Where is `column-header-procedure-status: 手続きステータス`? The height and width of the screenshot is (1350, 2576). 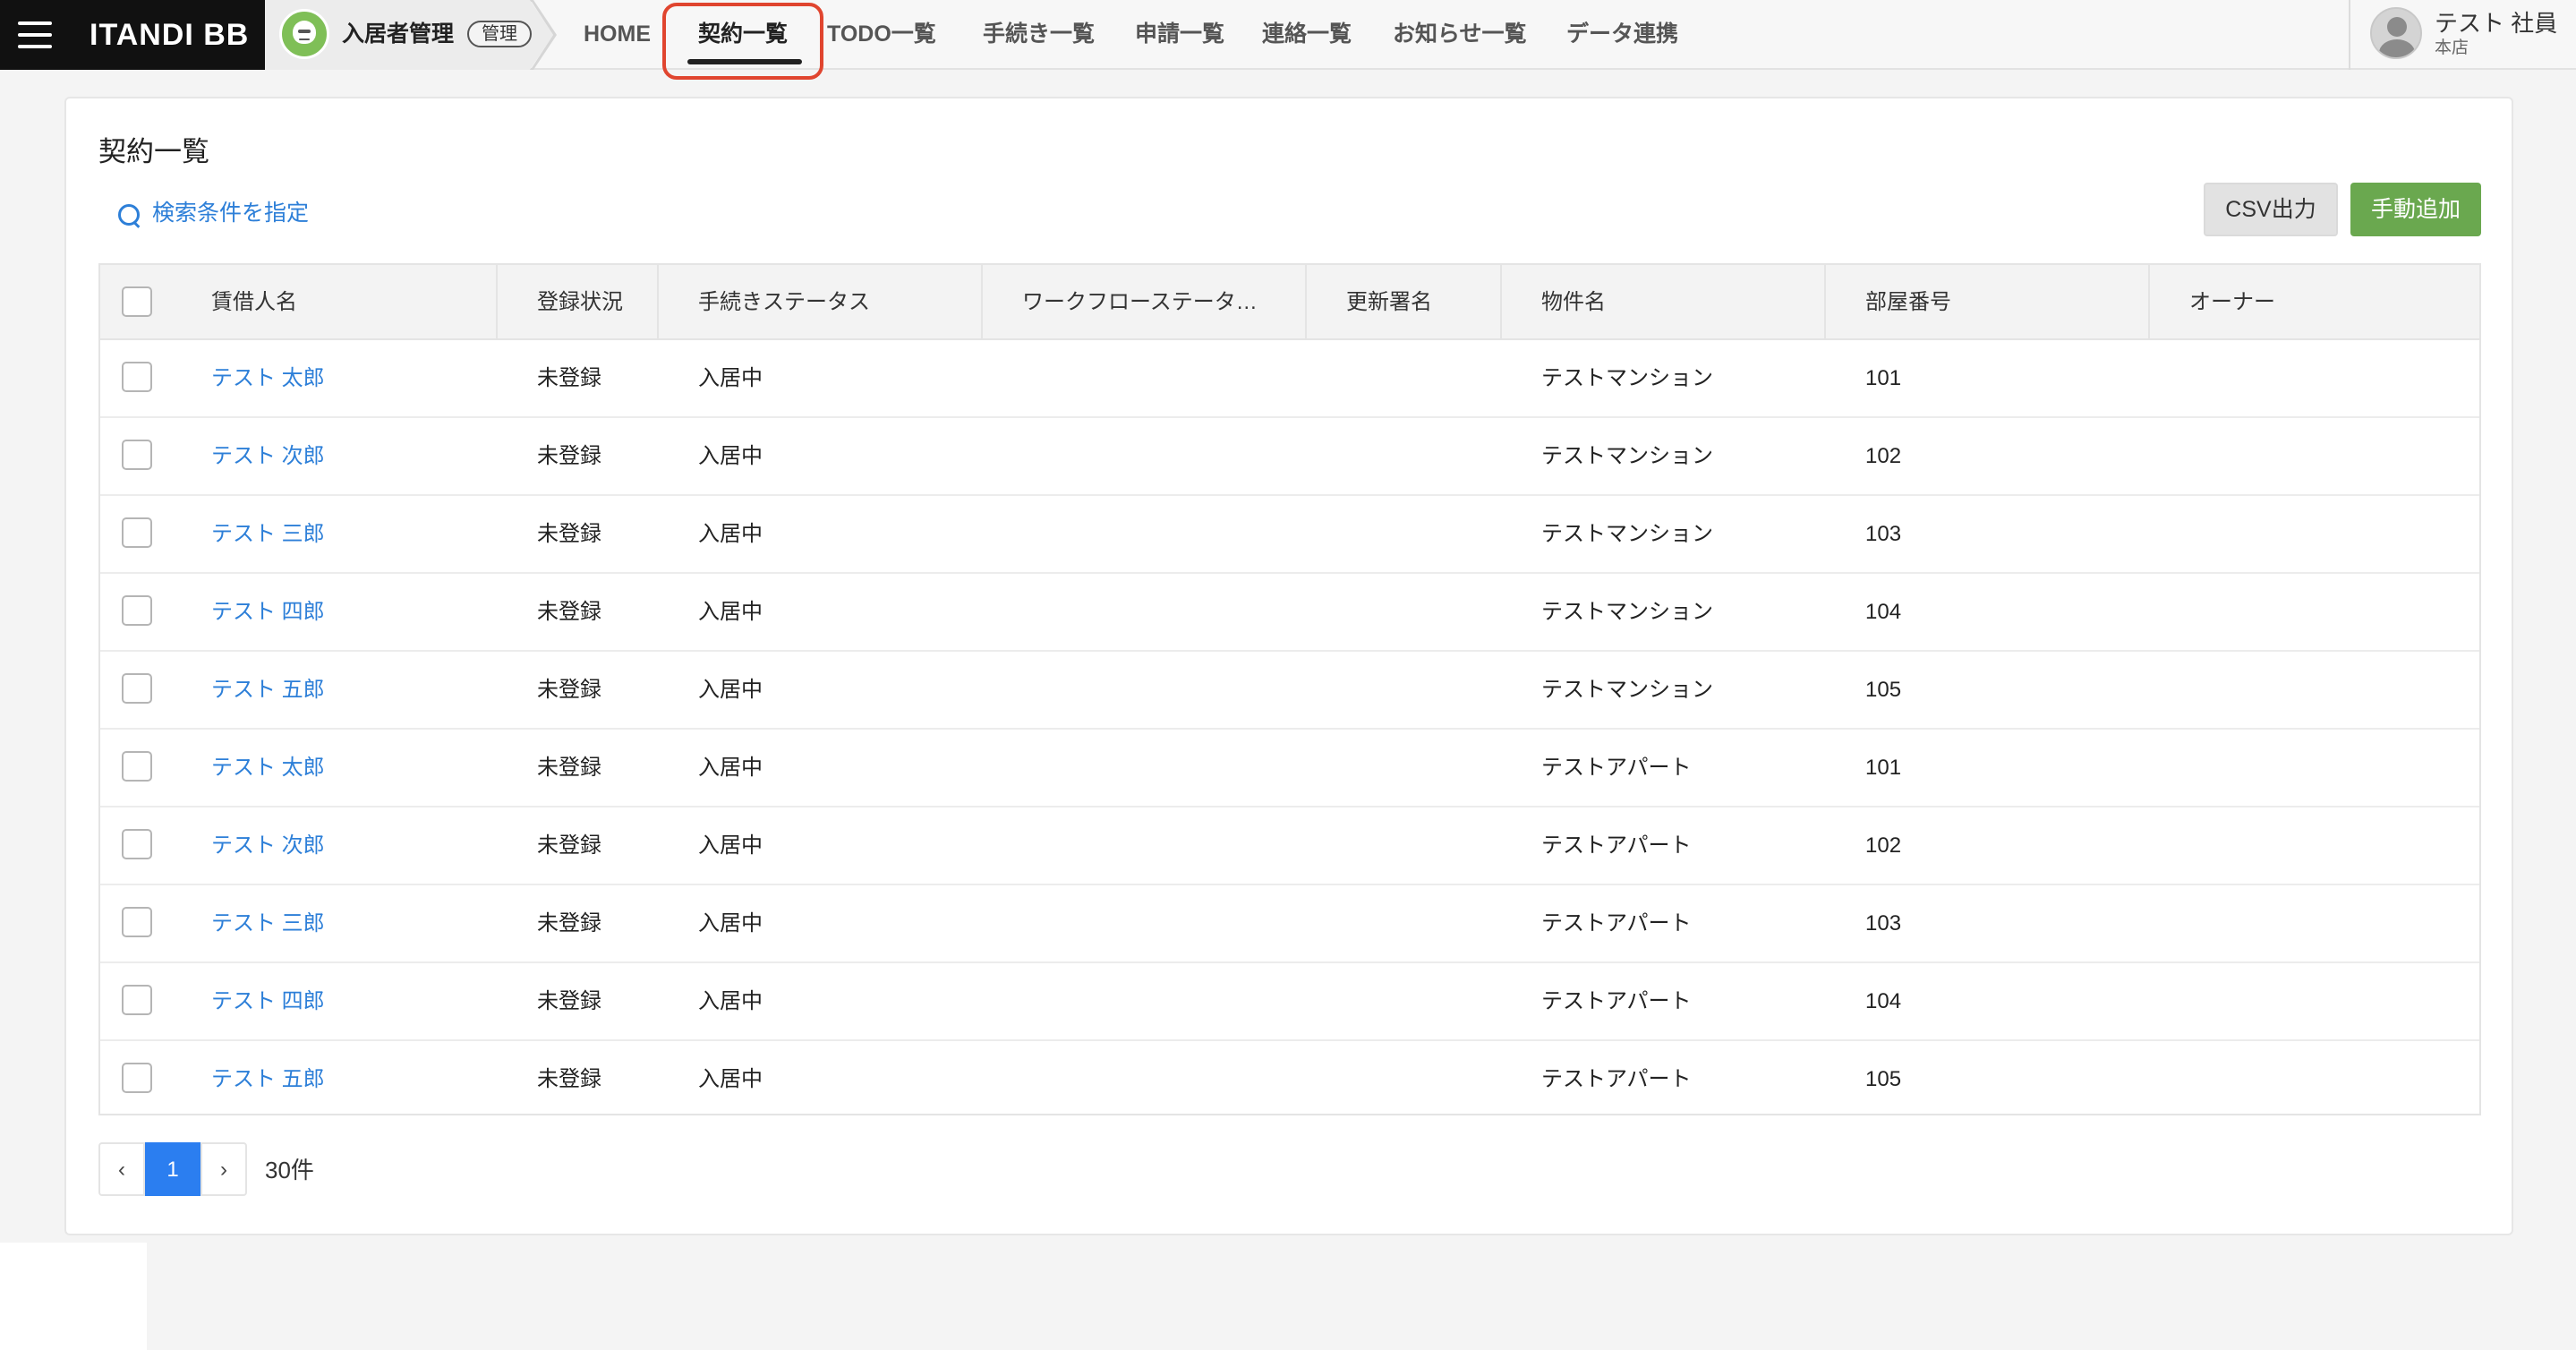
column-header-procedure-status: 手続きステータス is located at coordinates (821, 302).